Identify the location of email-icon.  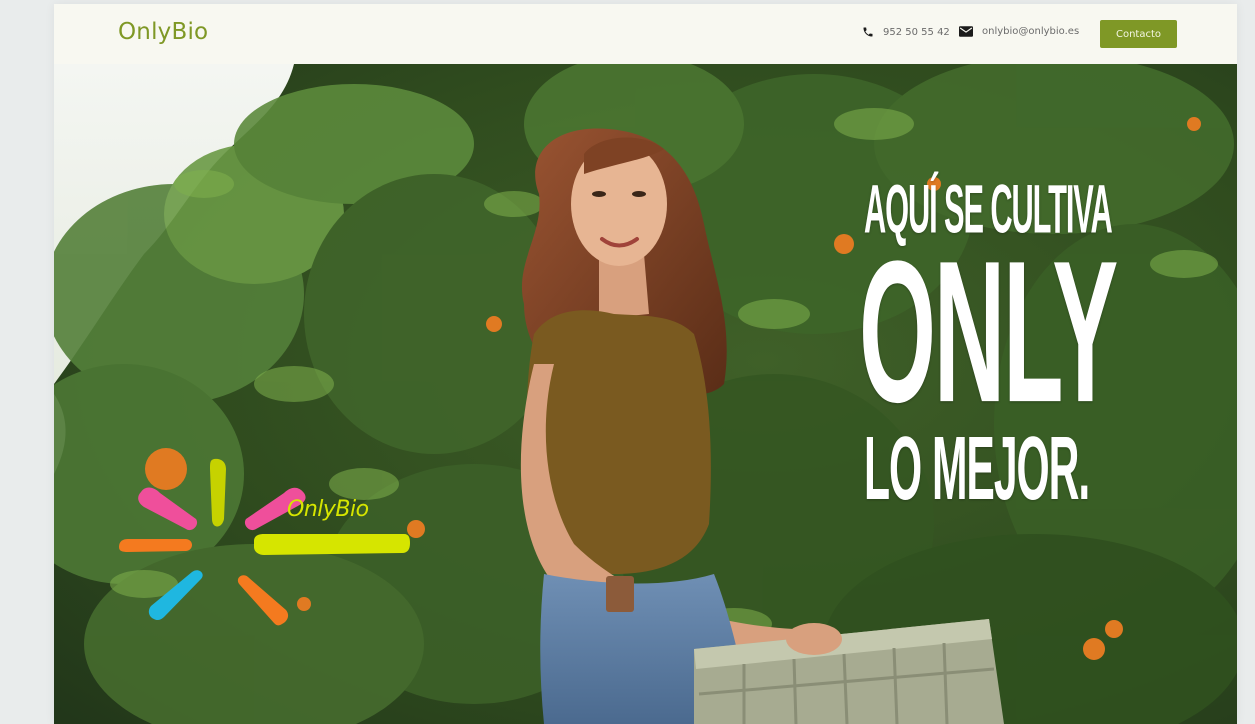
(966, 31).